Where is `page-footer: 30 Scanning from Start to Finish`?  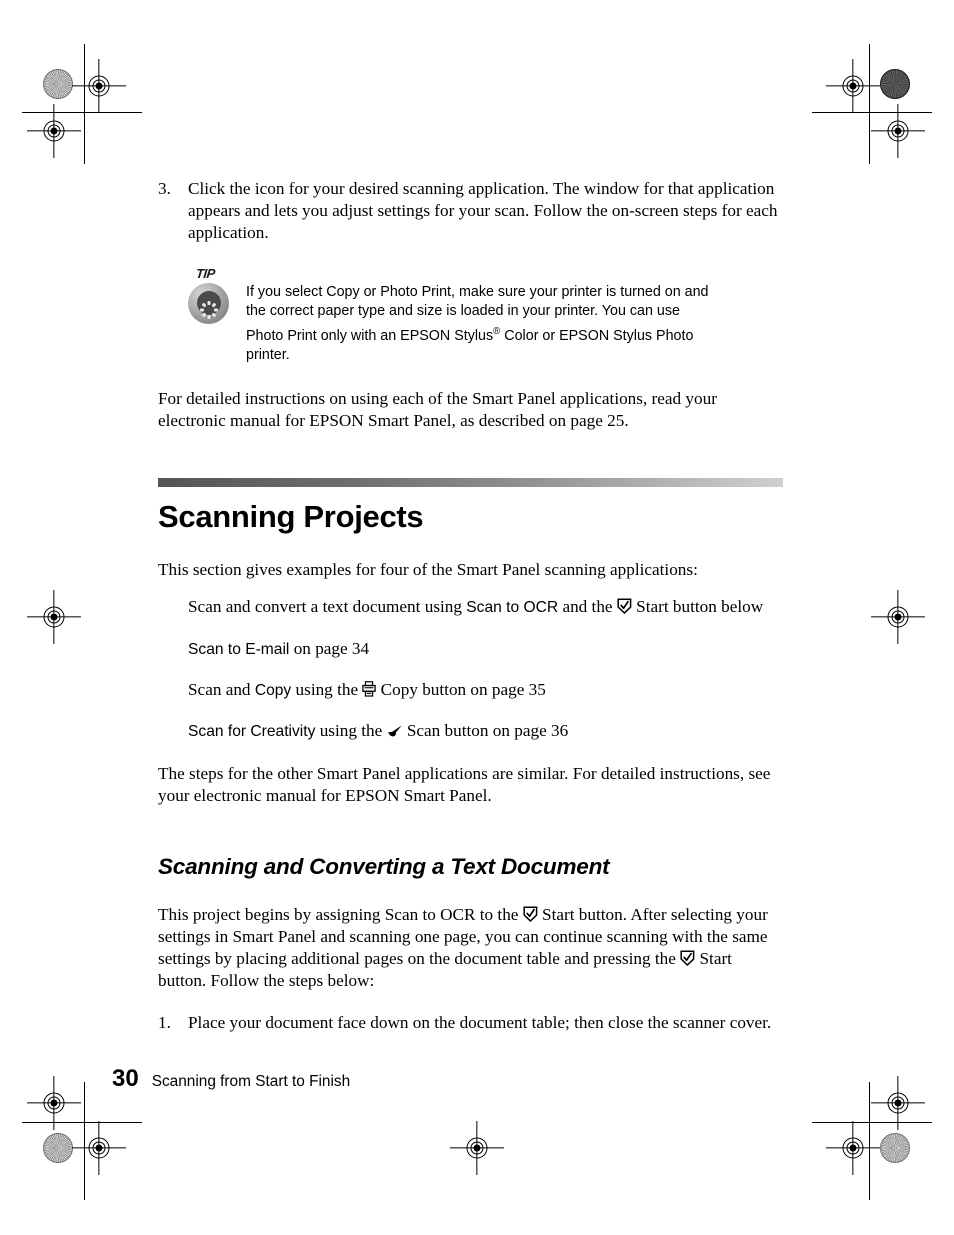
page-footer: 30 Scanning from Start to Finish is located at coordinates (231, 1079).